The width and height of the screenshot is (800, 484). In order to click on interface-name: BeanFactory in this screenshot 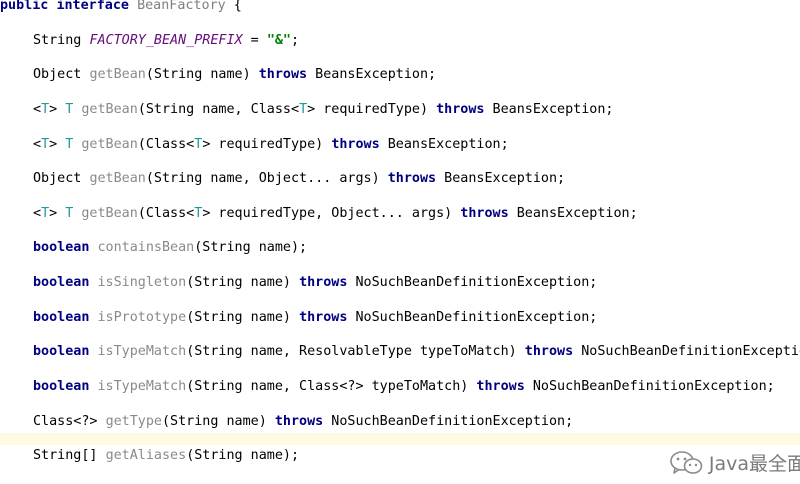, I will do `click(181, 6)`.